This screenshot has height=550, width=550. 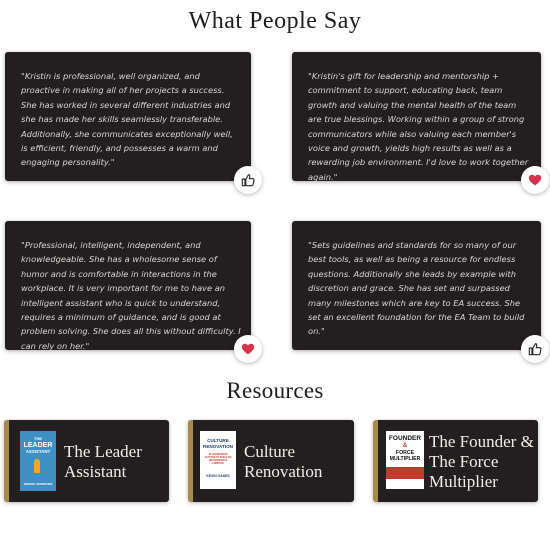 What do you see at coordinates (405, 456) in the screenshot?
I see `cover-text: FORCE MULTIPLIER` at bounding box center [405, 456].